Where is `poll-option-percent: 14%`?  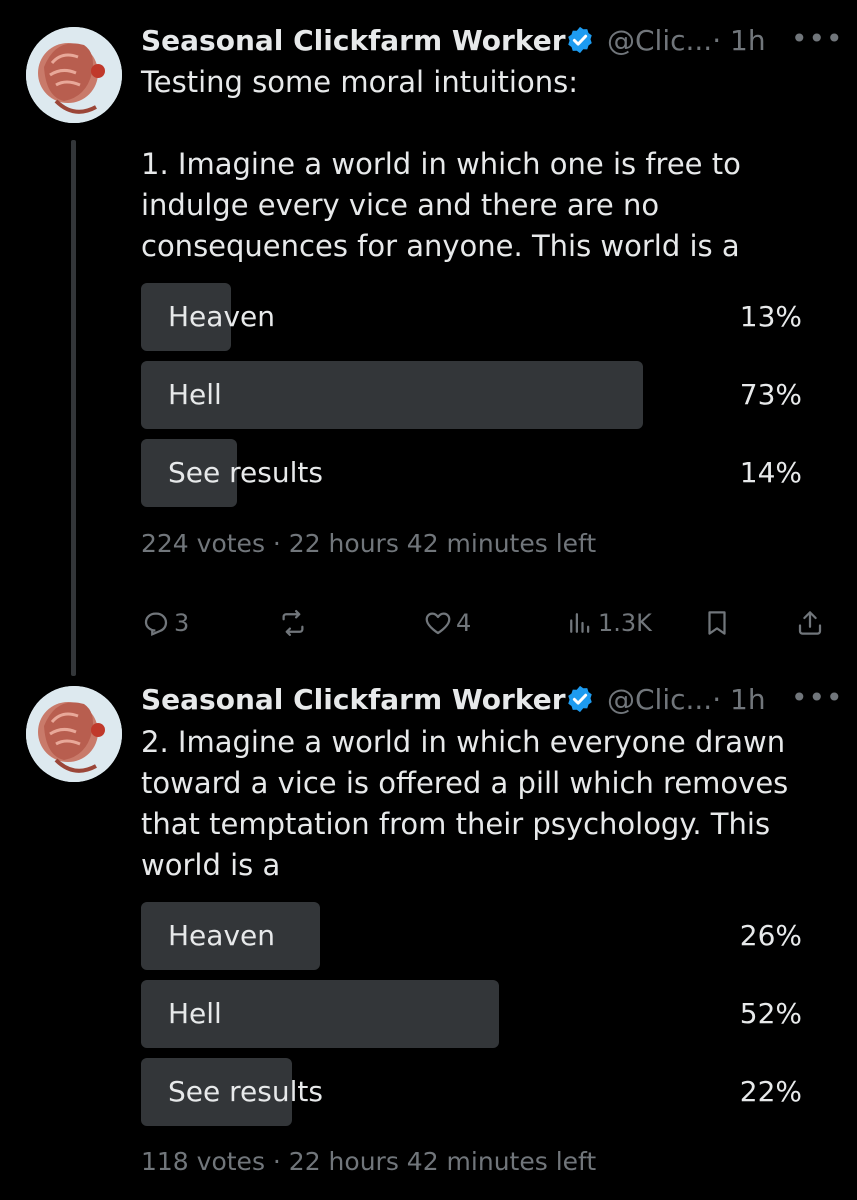
poll-option-percent: 14% is located at coordinates (770, 472).